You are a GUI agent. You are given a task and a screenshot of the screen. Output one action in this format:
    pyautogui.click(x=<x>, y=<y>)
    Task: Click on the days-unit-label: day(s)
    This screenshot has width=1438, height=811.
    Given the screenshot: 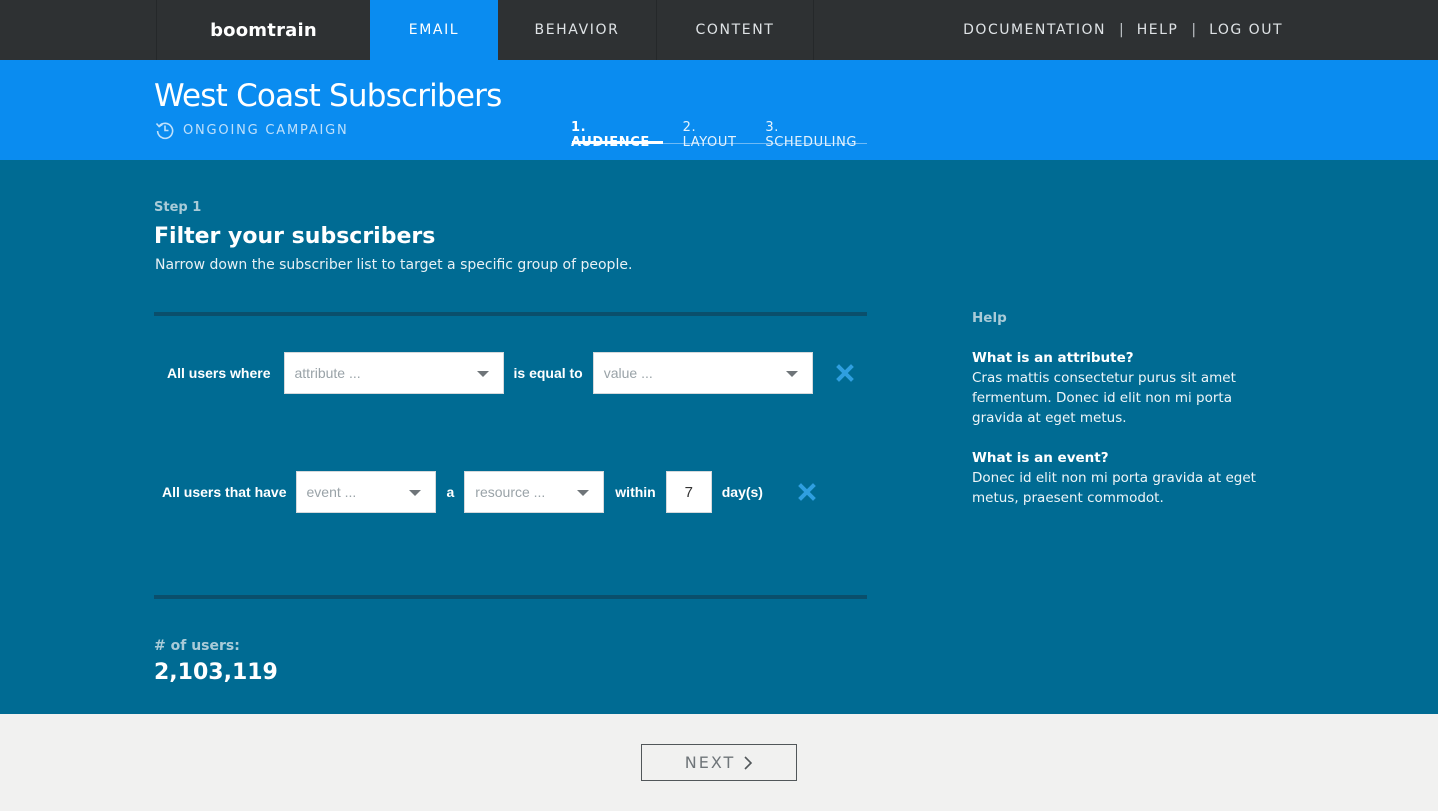 What is the action you would take?
    pyautogui.click(x=742, y=492)
    